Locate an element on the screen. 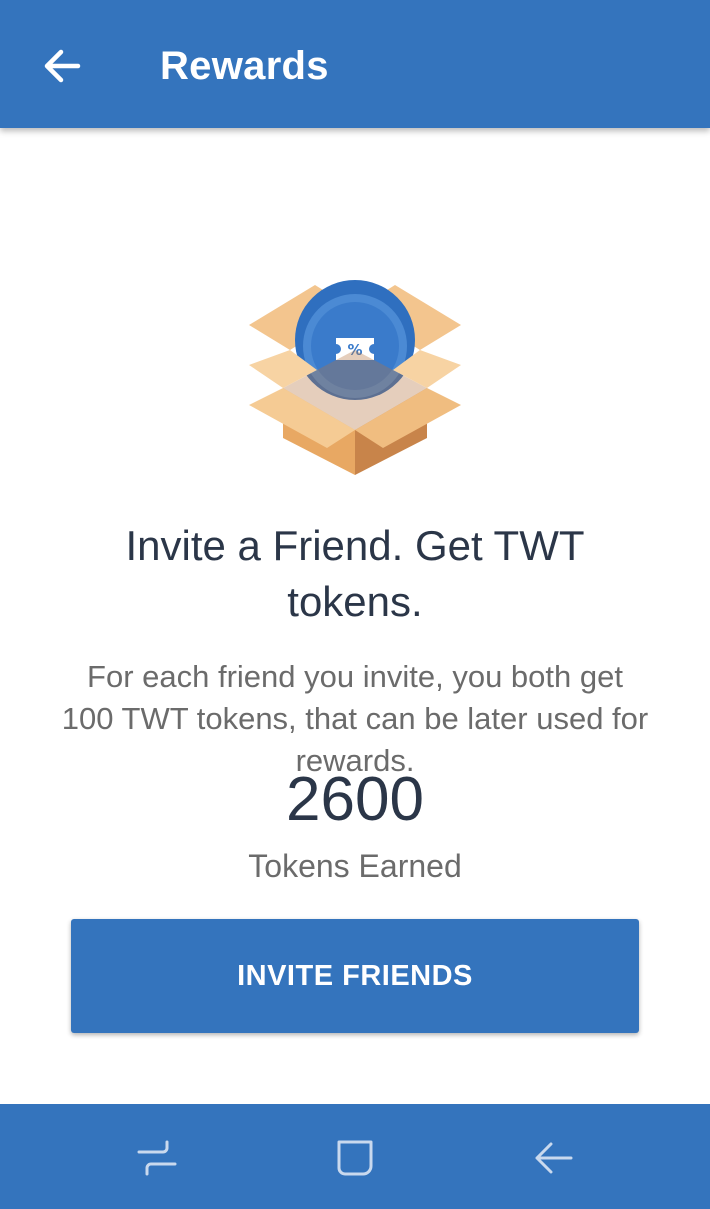 Image resolution: width=710 pixels, height=1209 pixels. invite-friends-button: INVITE FRIENDS is located at coordinates (355, 976).